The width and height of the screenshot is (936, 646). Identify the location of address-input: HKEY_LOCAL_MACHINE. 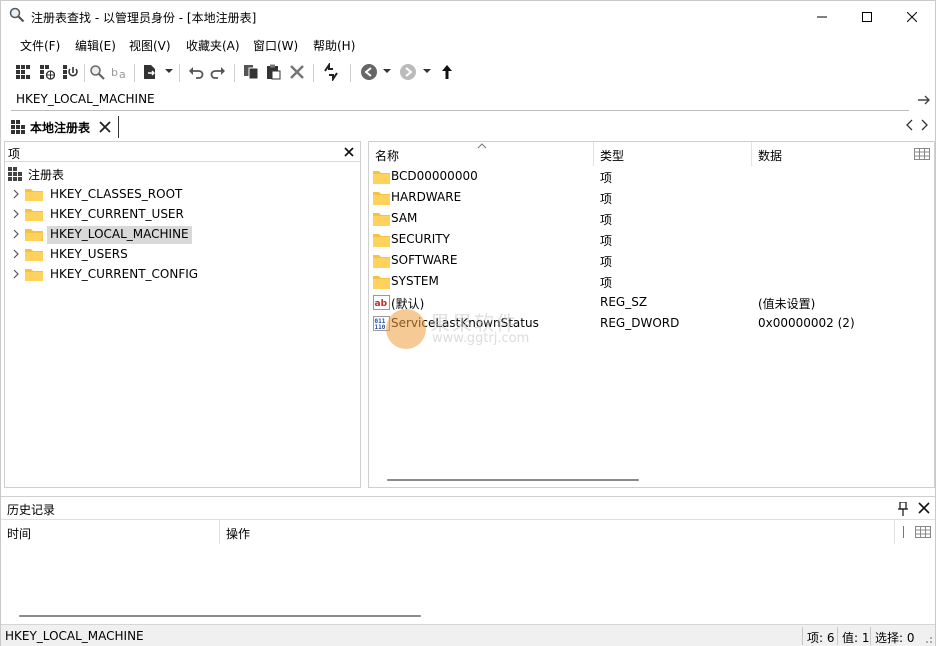
(85, 99).